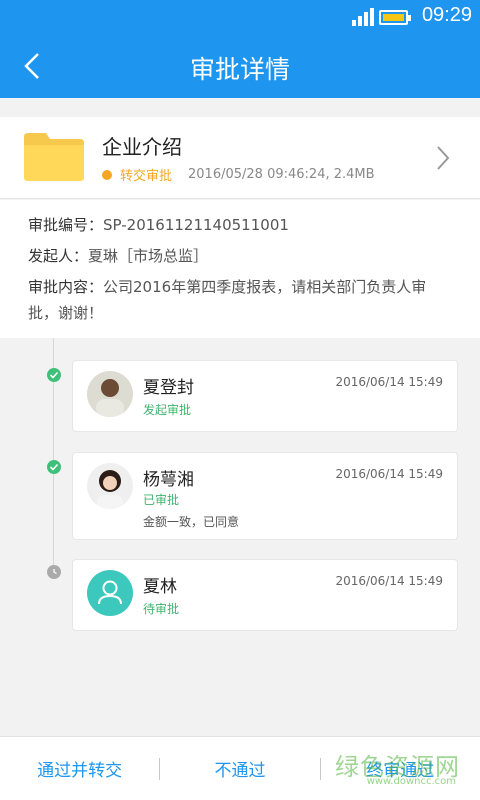 The image size is (480, 800). What do you see at coordinates (54, 157) in the screenshot?
I see `folder-icon` at bounding box center [54, 157].